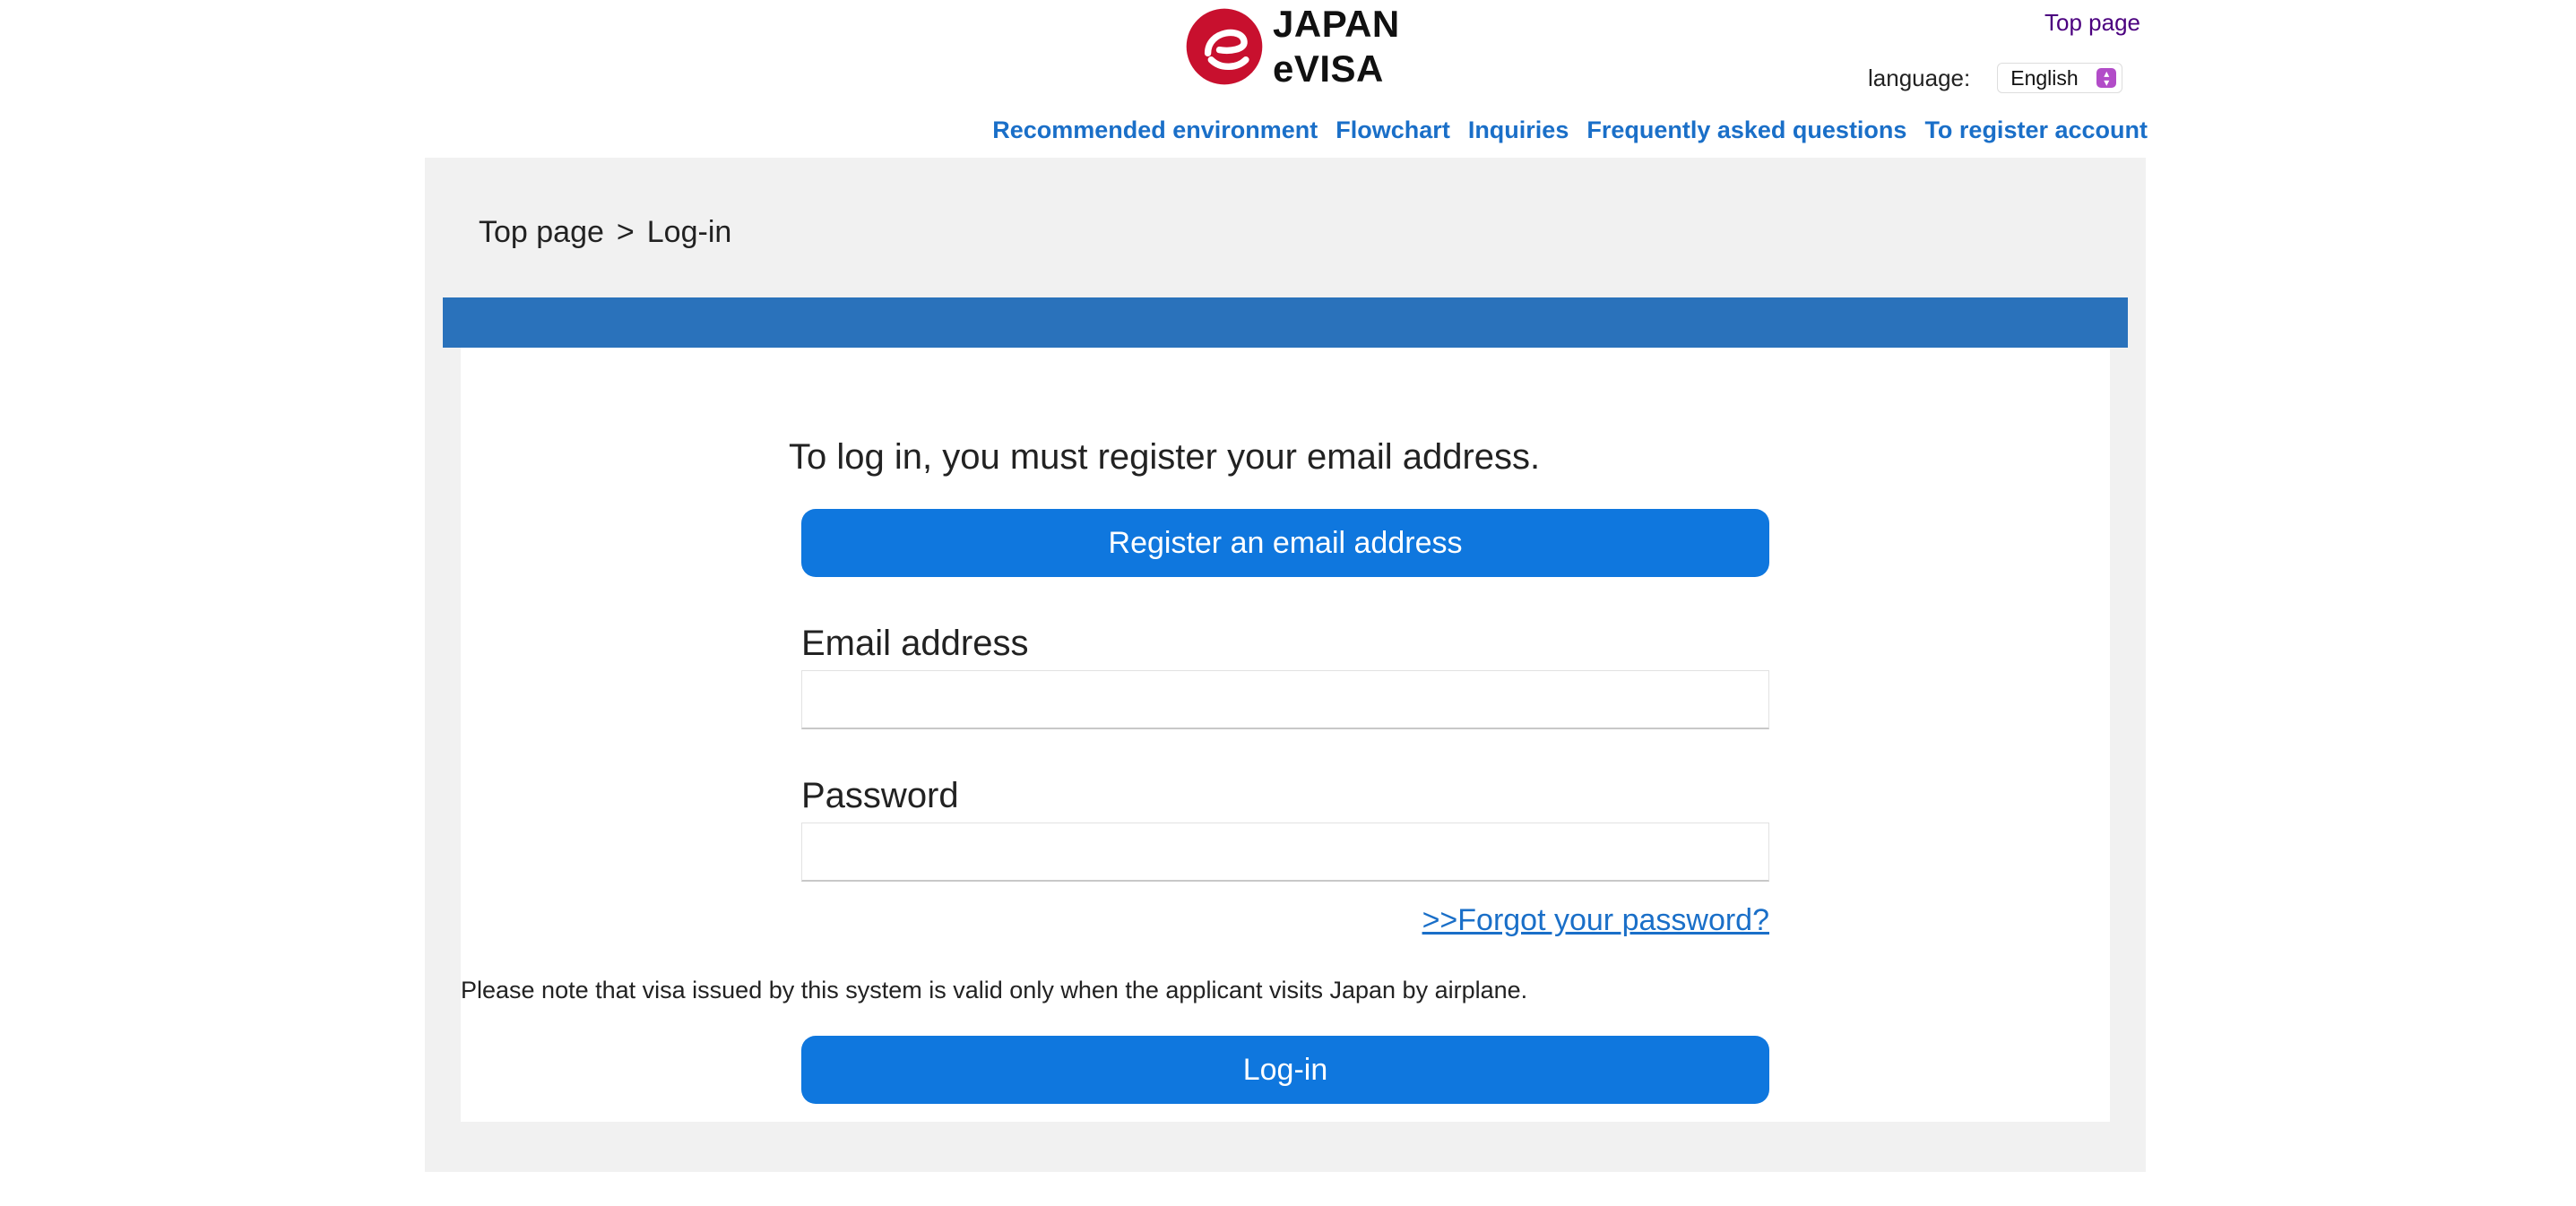  What do you see at coordinates (605, 232) in the screenshot?
I see `breadcrumb: Top page > Log-in` at bounding box center [605, 232].